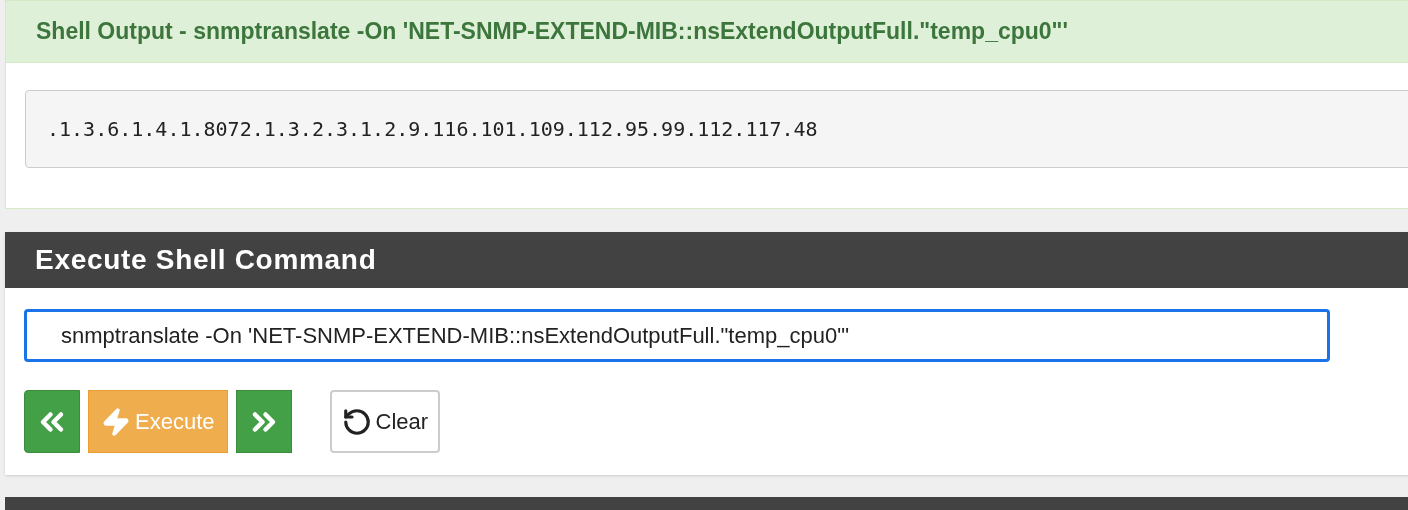  I want to click on command-field: snmptranslate -On 'NET-SNMP-EXTEND-MIB::nsExtendOutputFull."temp_cpu0"', so click(677, 335).